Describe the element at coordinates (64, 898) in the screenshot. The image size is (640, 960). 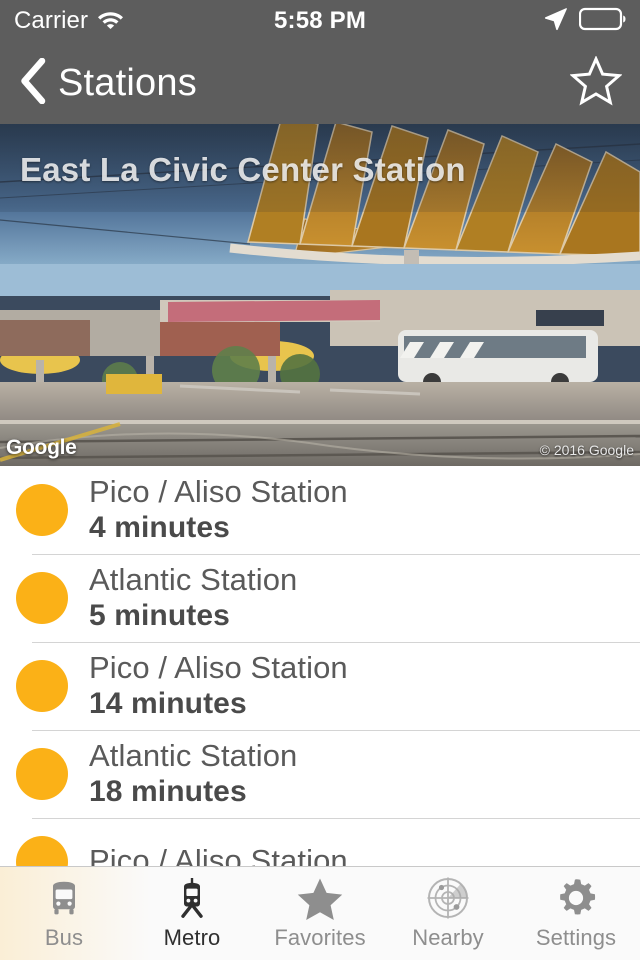
I see `bus-icon` at that location.